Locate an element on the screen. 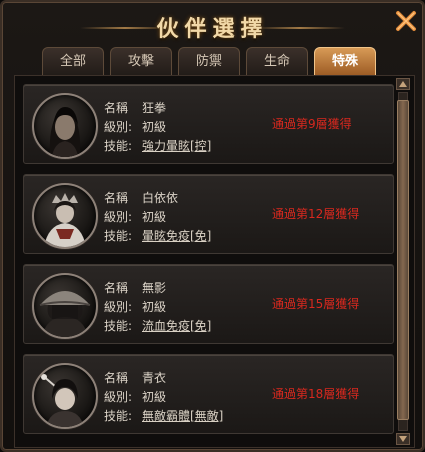 The height and width of the screenshot is (452, 425). close-button is located at coordinates (406, 21).